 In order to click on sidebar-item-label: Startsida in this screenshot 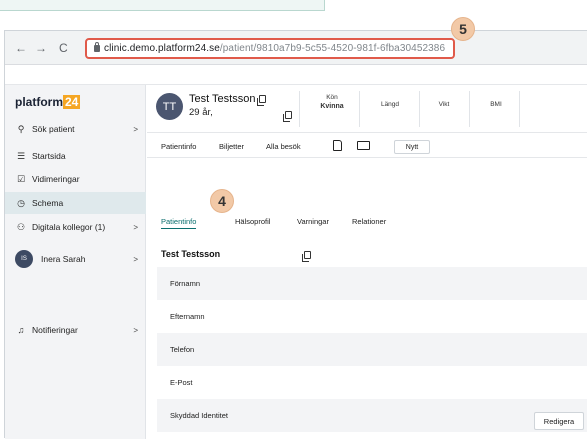, I will do `click(49, 156)`.